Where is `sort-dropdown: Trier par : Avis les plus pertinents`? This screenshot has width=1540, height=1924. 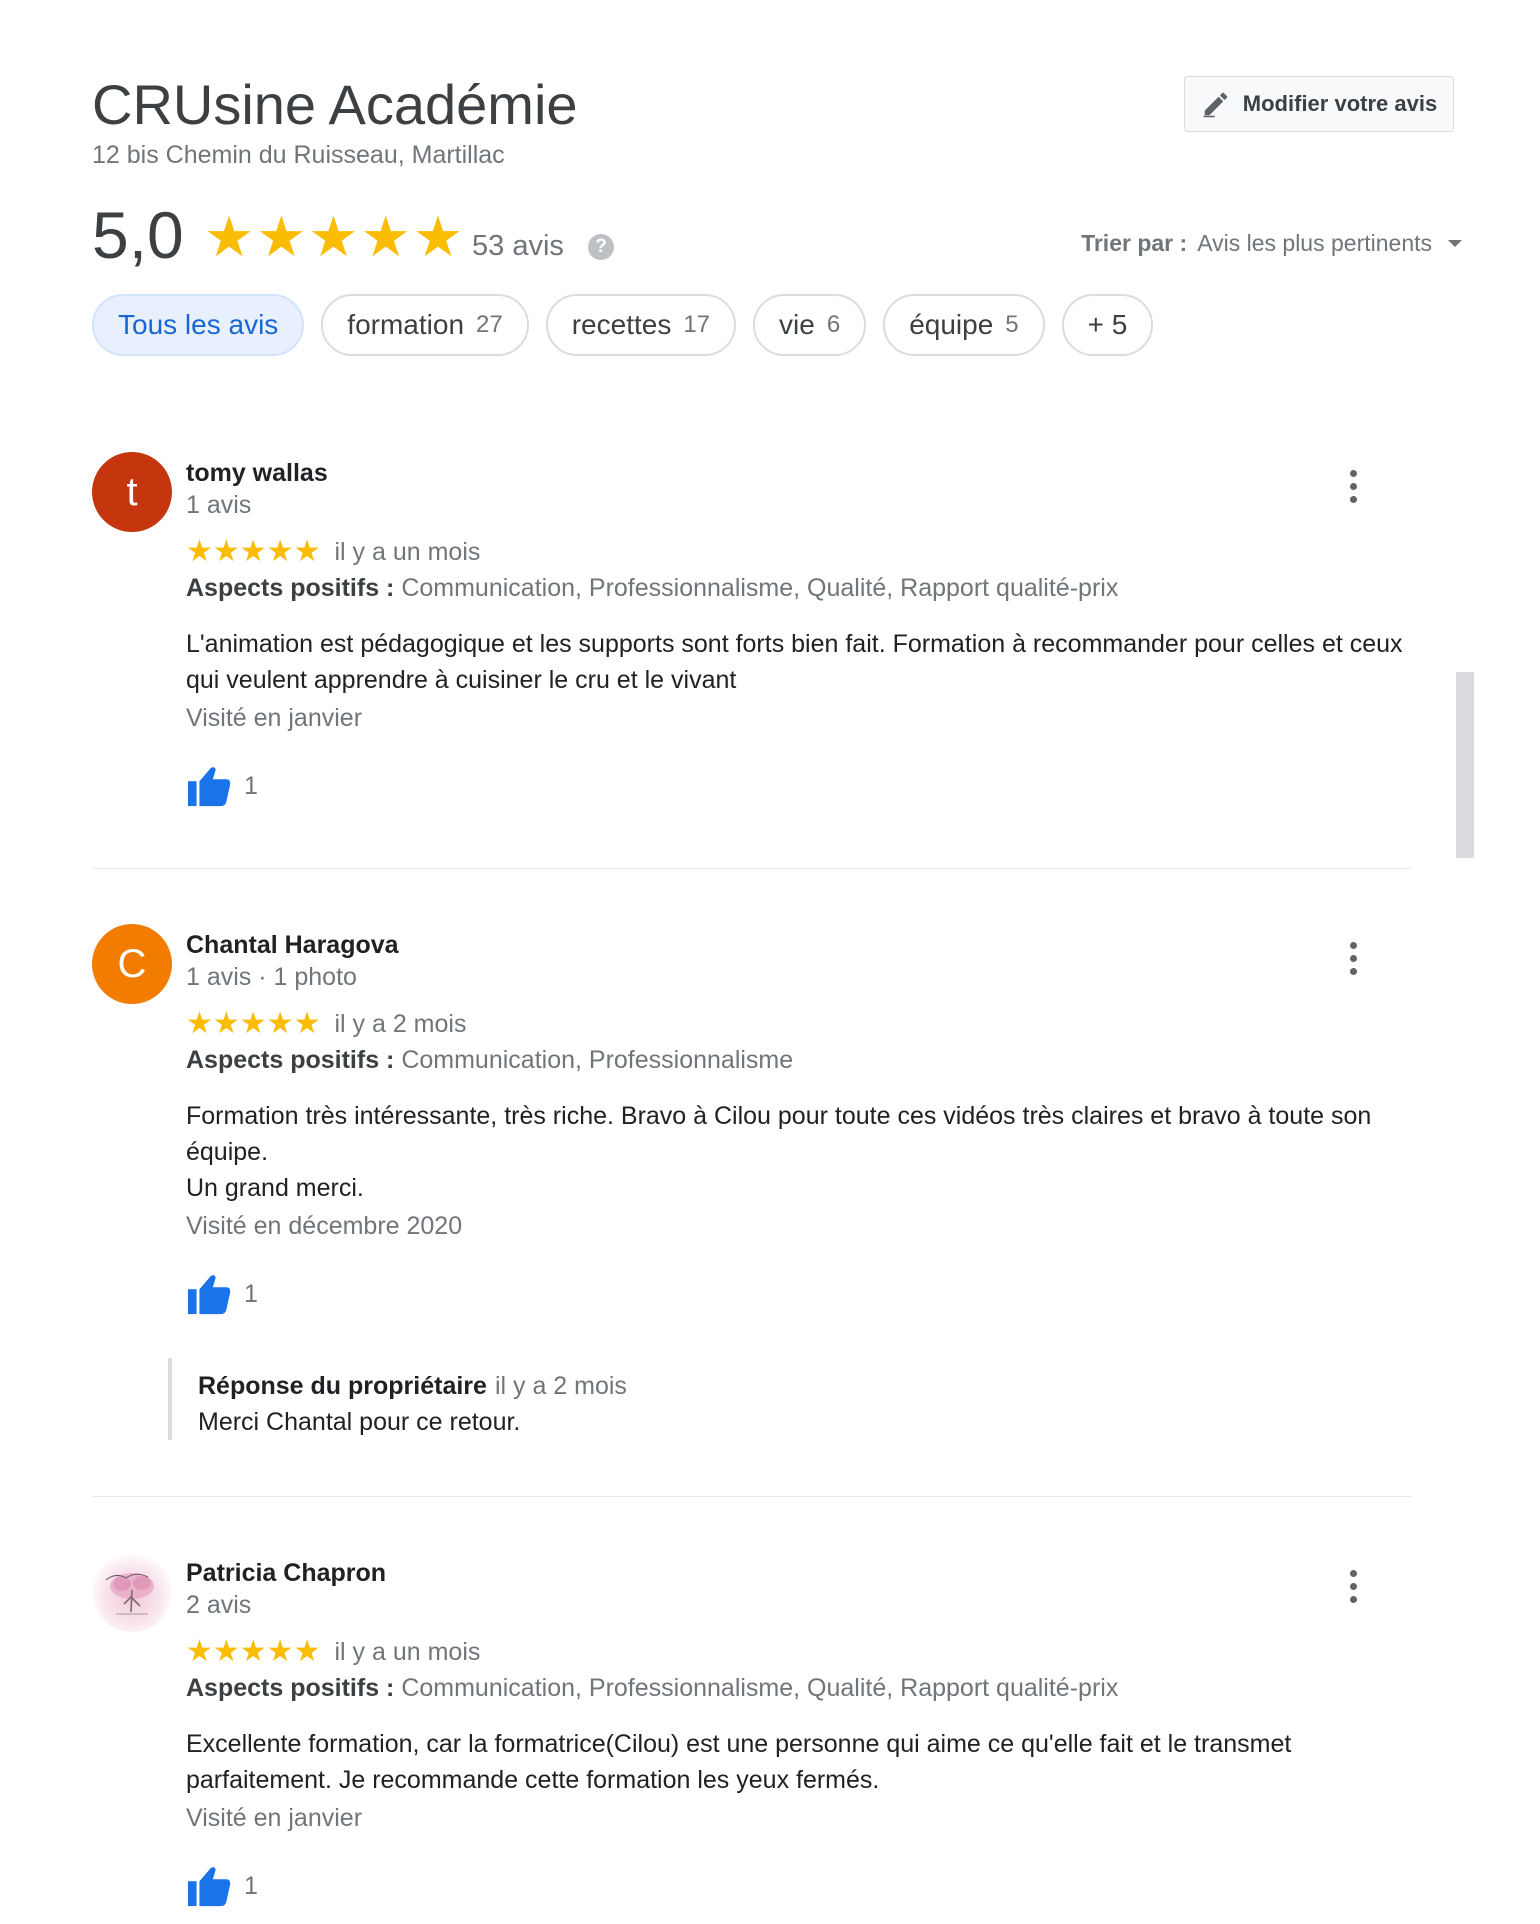 sort-dropdown: Trier par : Avis les plus pertinents is located at coordinates (1271, 243).